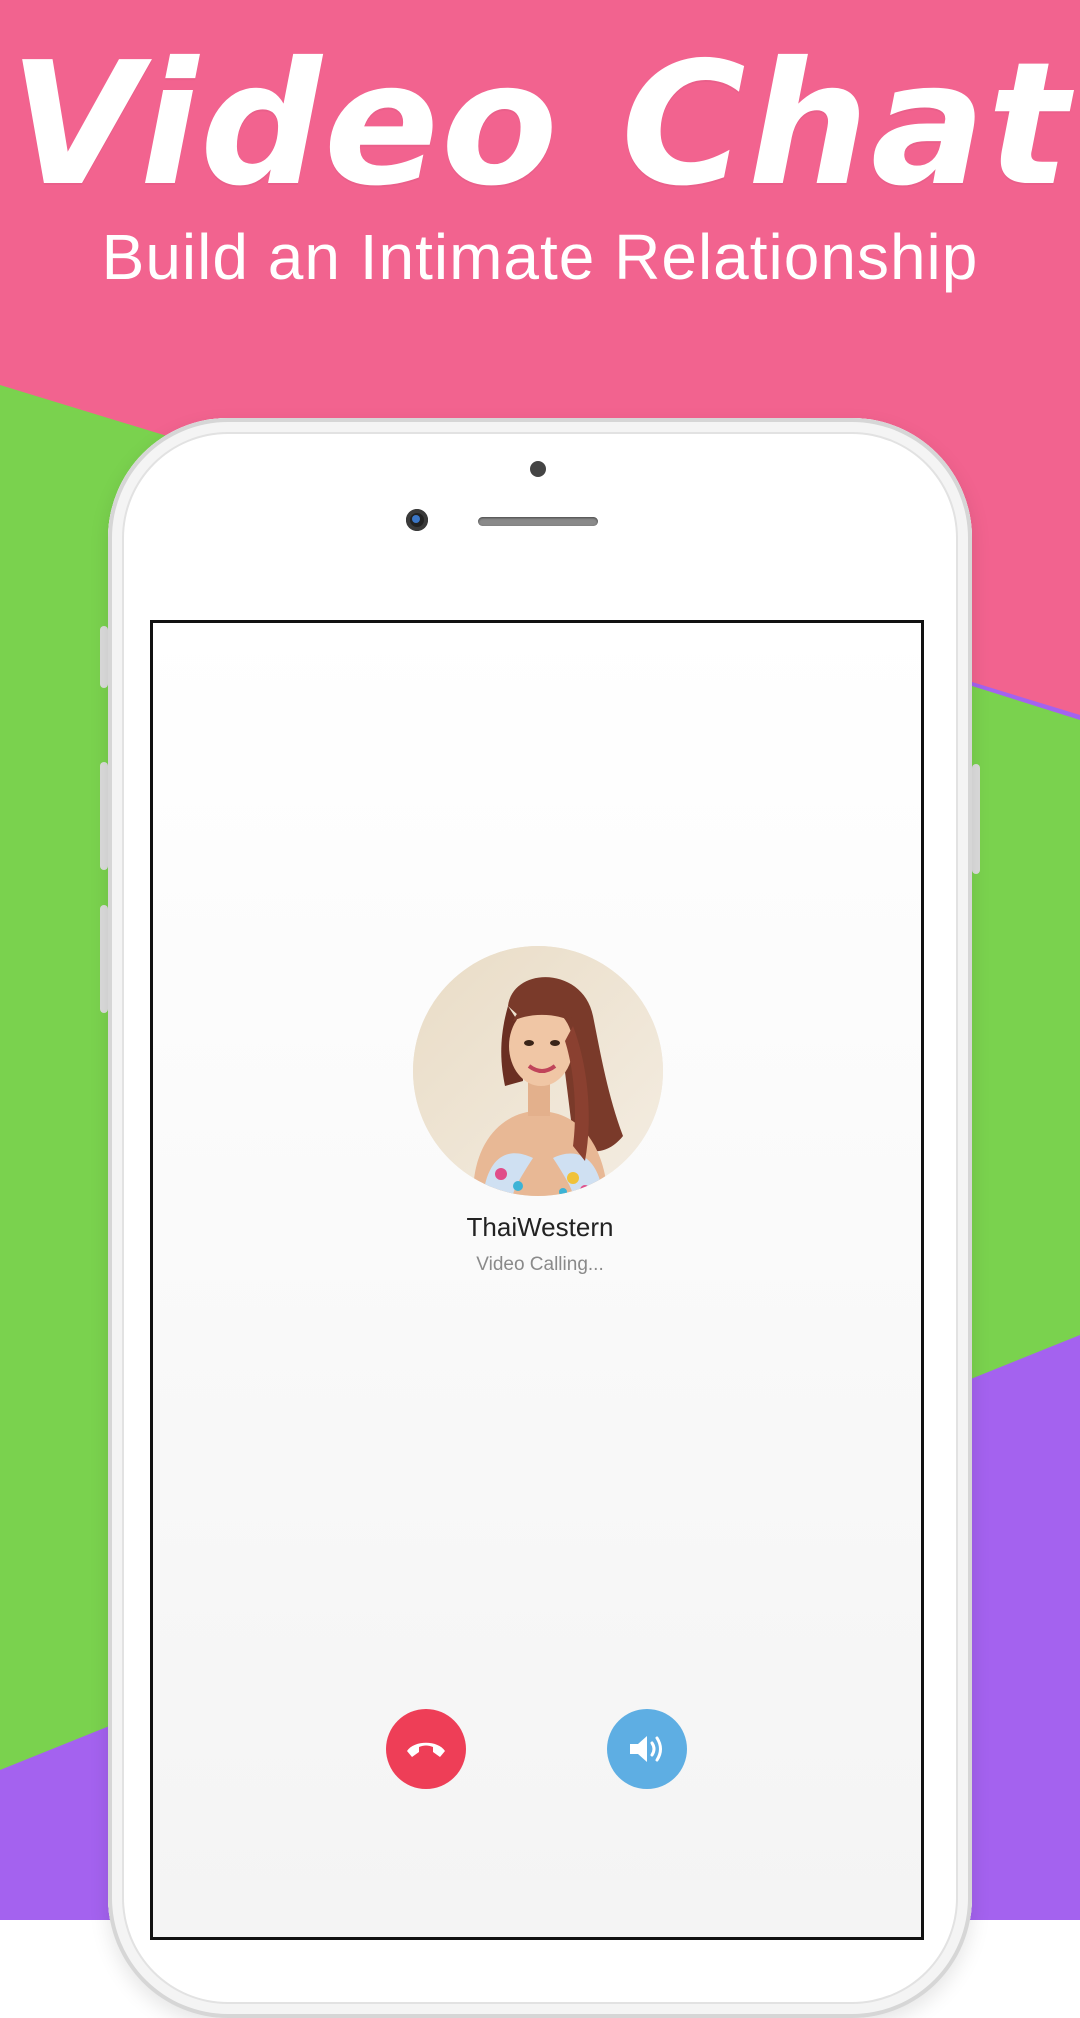  I want to click on hangup-button, so click(426, 1749).